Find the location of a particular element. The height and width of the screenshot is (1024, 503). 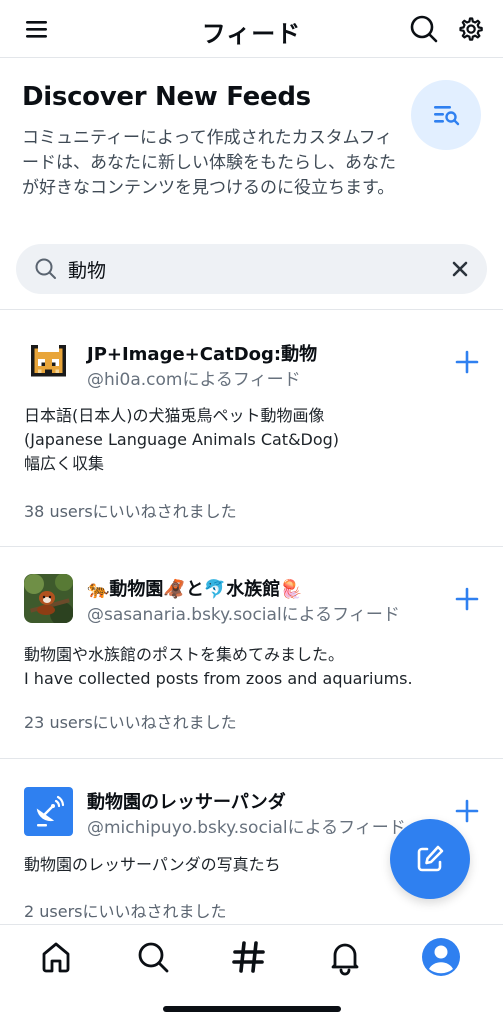

list-search-icon is located at coordinates (446, 115).